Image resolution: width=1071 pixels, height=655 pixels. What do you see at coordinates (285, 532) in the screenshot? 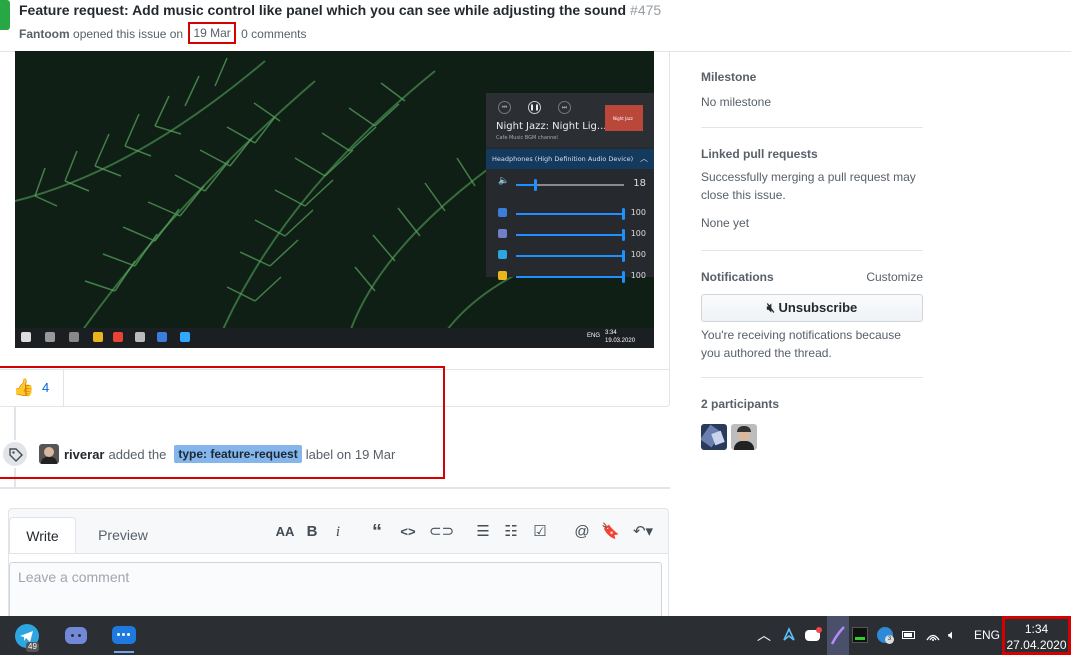
I see `text-size-icon: AA` at bounding box center [285, 532].